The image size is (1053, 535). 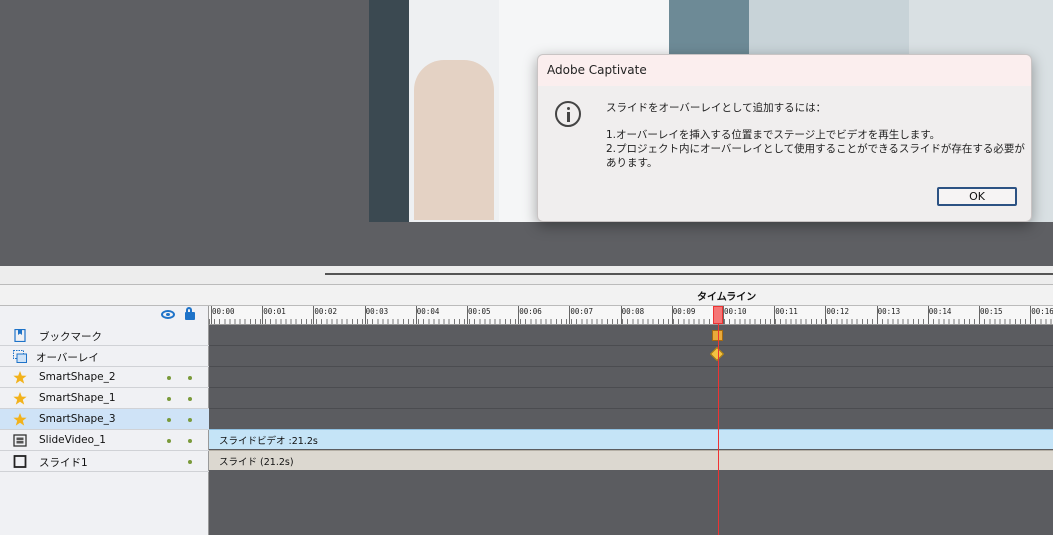 What do you see at coordinates (530, 311) in the screenshot?
I see `ruler-tick-label: 00:06` at bounding box center [530, 311].